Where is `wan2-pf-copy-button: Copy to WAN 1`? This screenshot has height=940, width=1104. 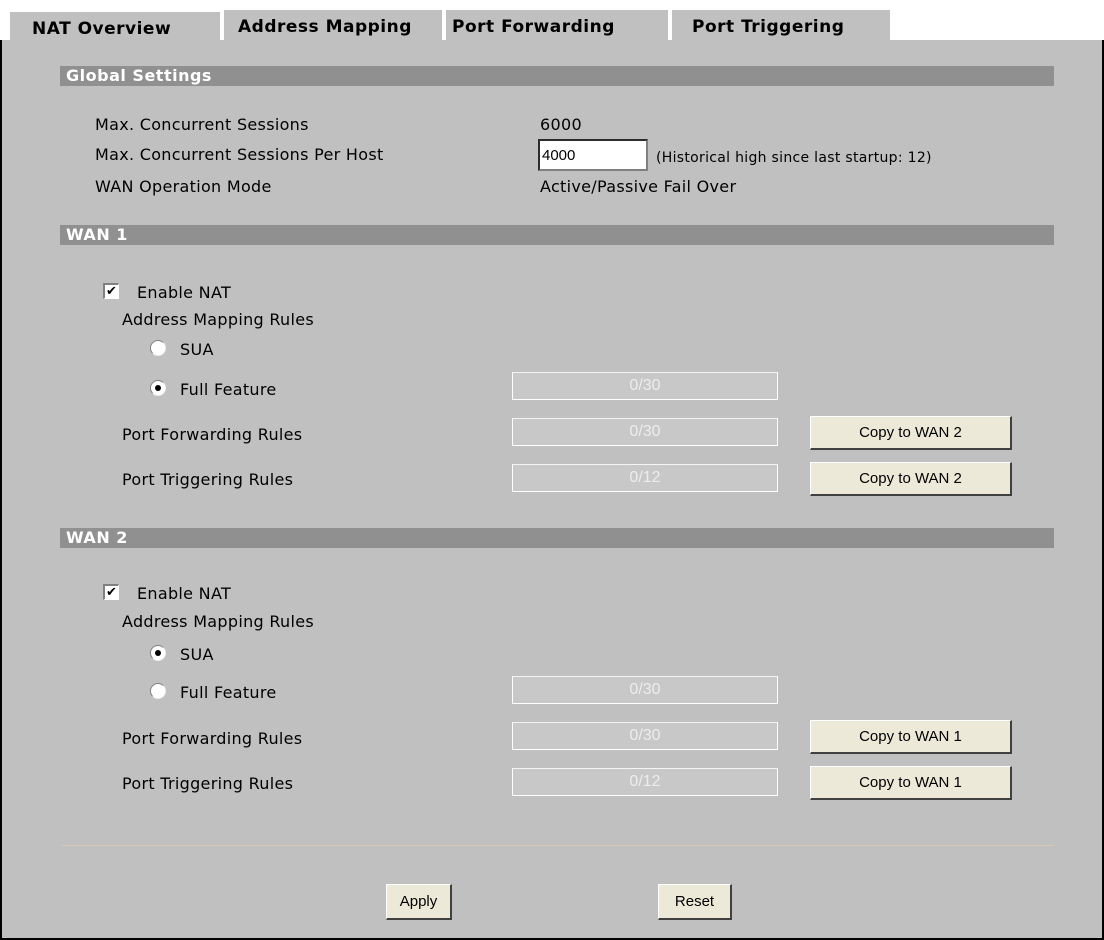 wan2-pf-copy-button: Copy to WAN 1 is located at coordinates (911, 737).